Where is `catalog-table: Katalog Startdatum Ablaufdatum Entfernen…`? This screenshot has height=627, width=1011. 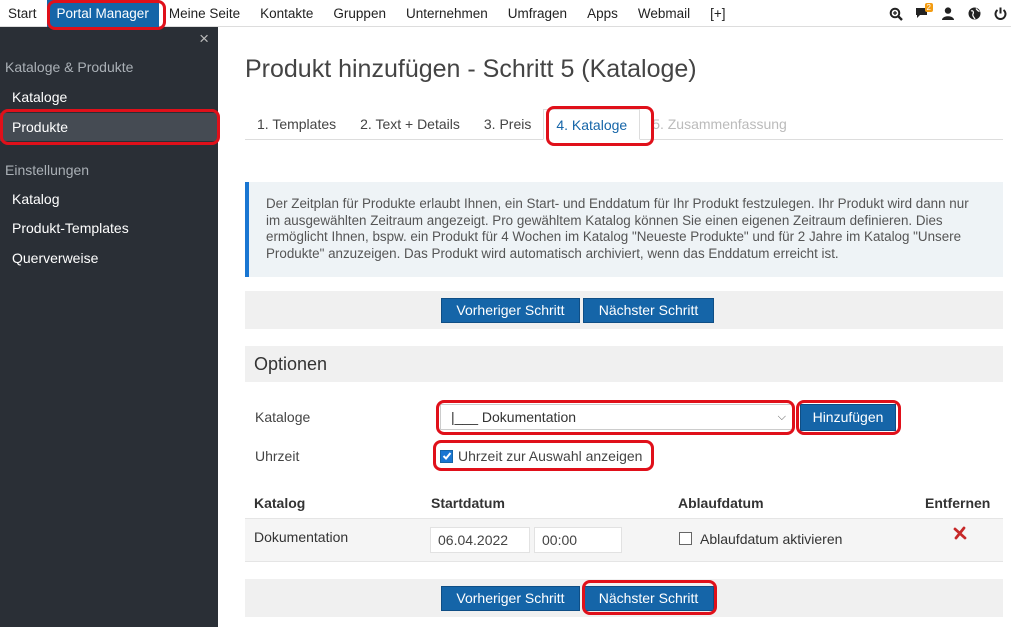
catalog-table: Katalog Startdatum Ablaufdatum Entfernen… is located at coordinates (624, 523).